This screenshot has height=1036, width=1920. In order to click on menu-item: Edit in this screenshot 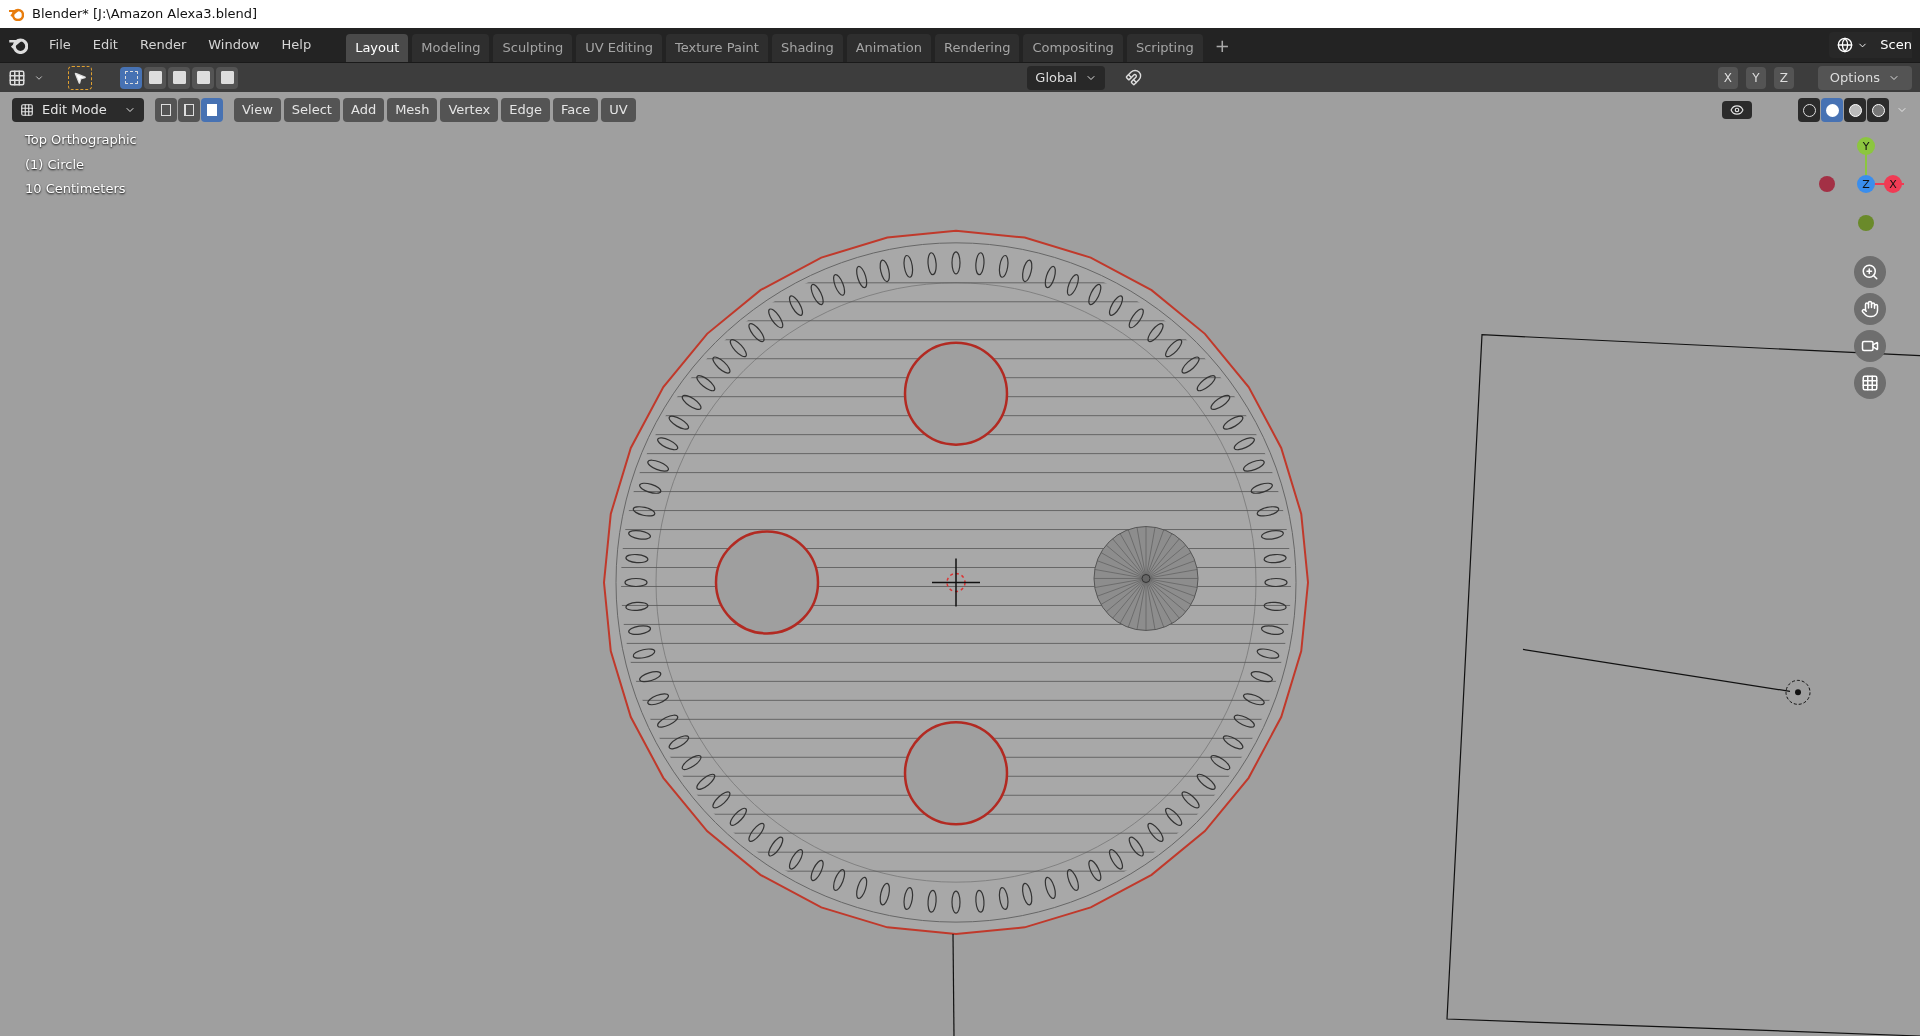, I will do `click(105, 45)`.